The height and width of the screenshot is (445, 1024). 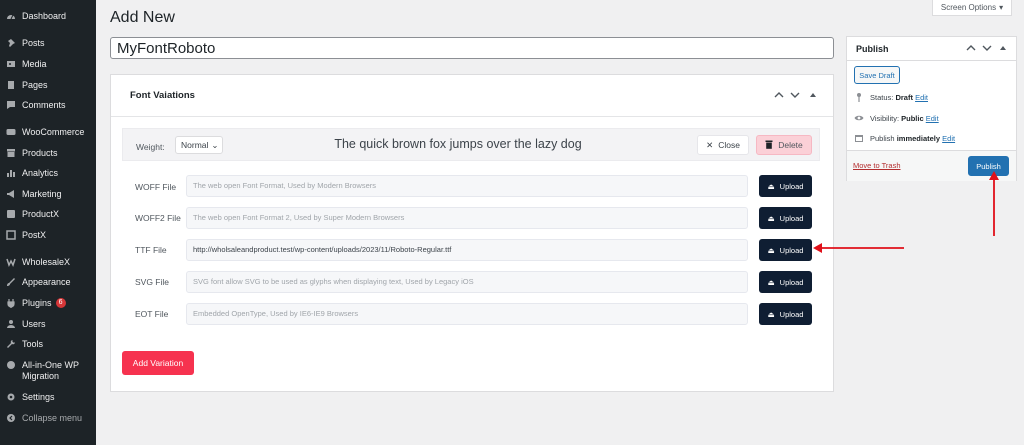 What do you see at coordinates (48, 344) in the screenshot?
I see `sidebar-item-tools: Tools` at bounding box center [48, 344].